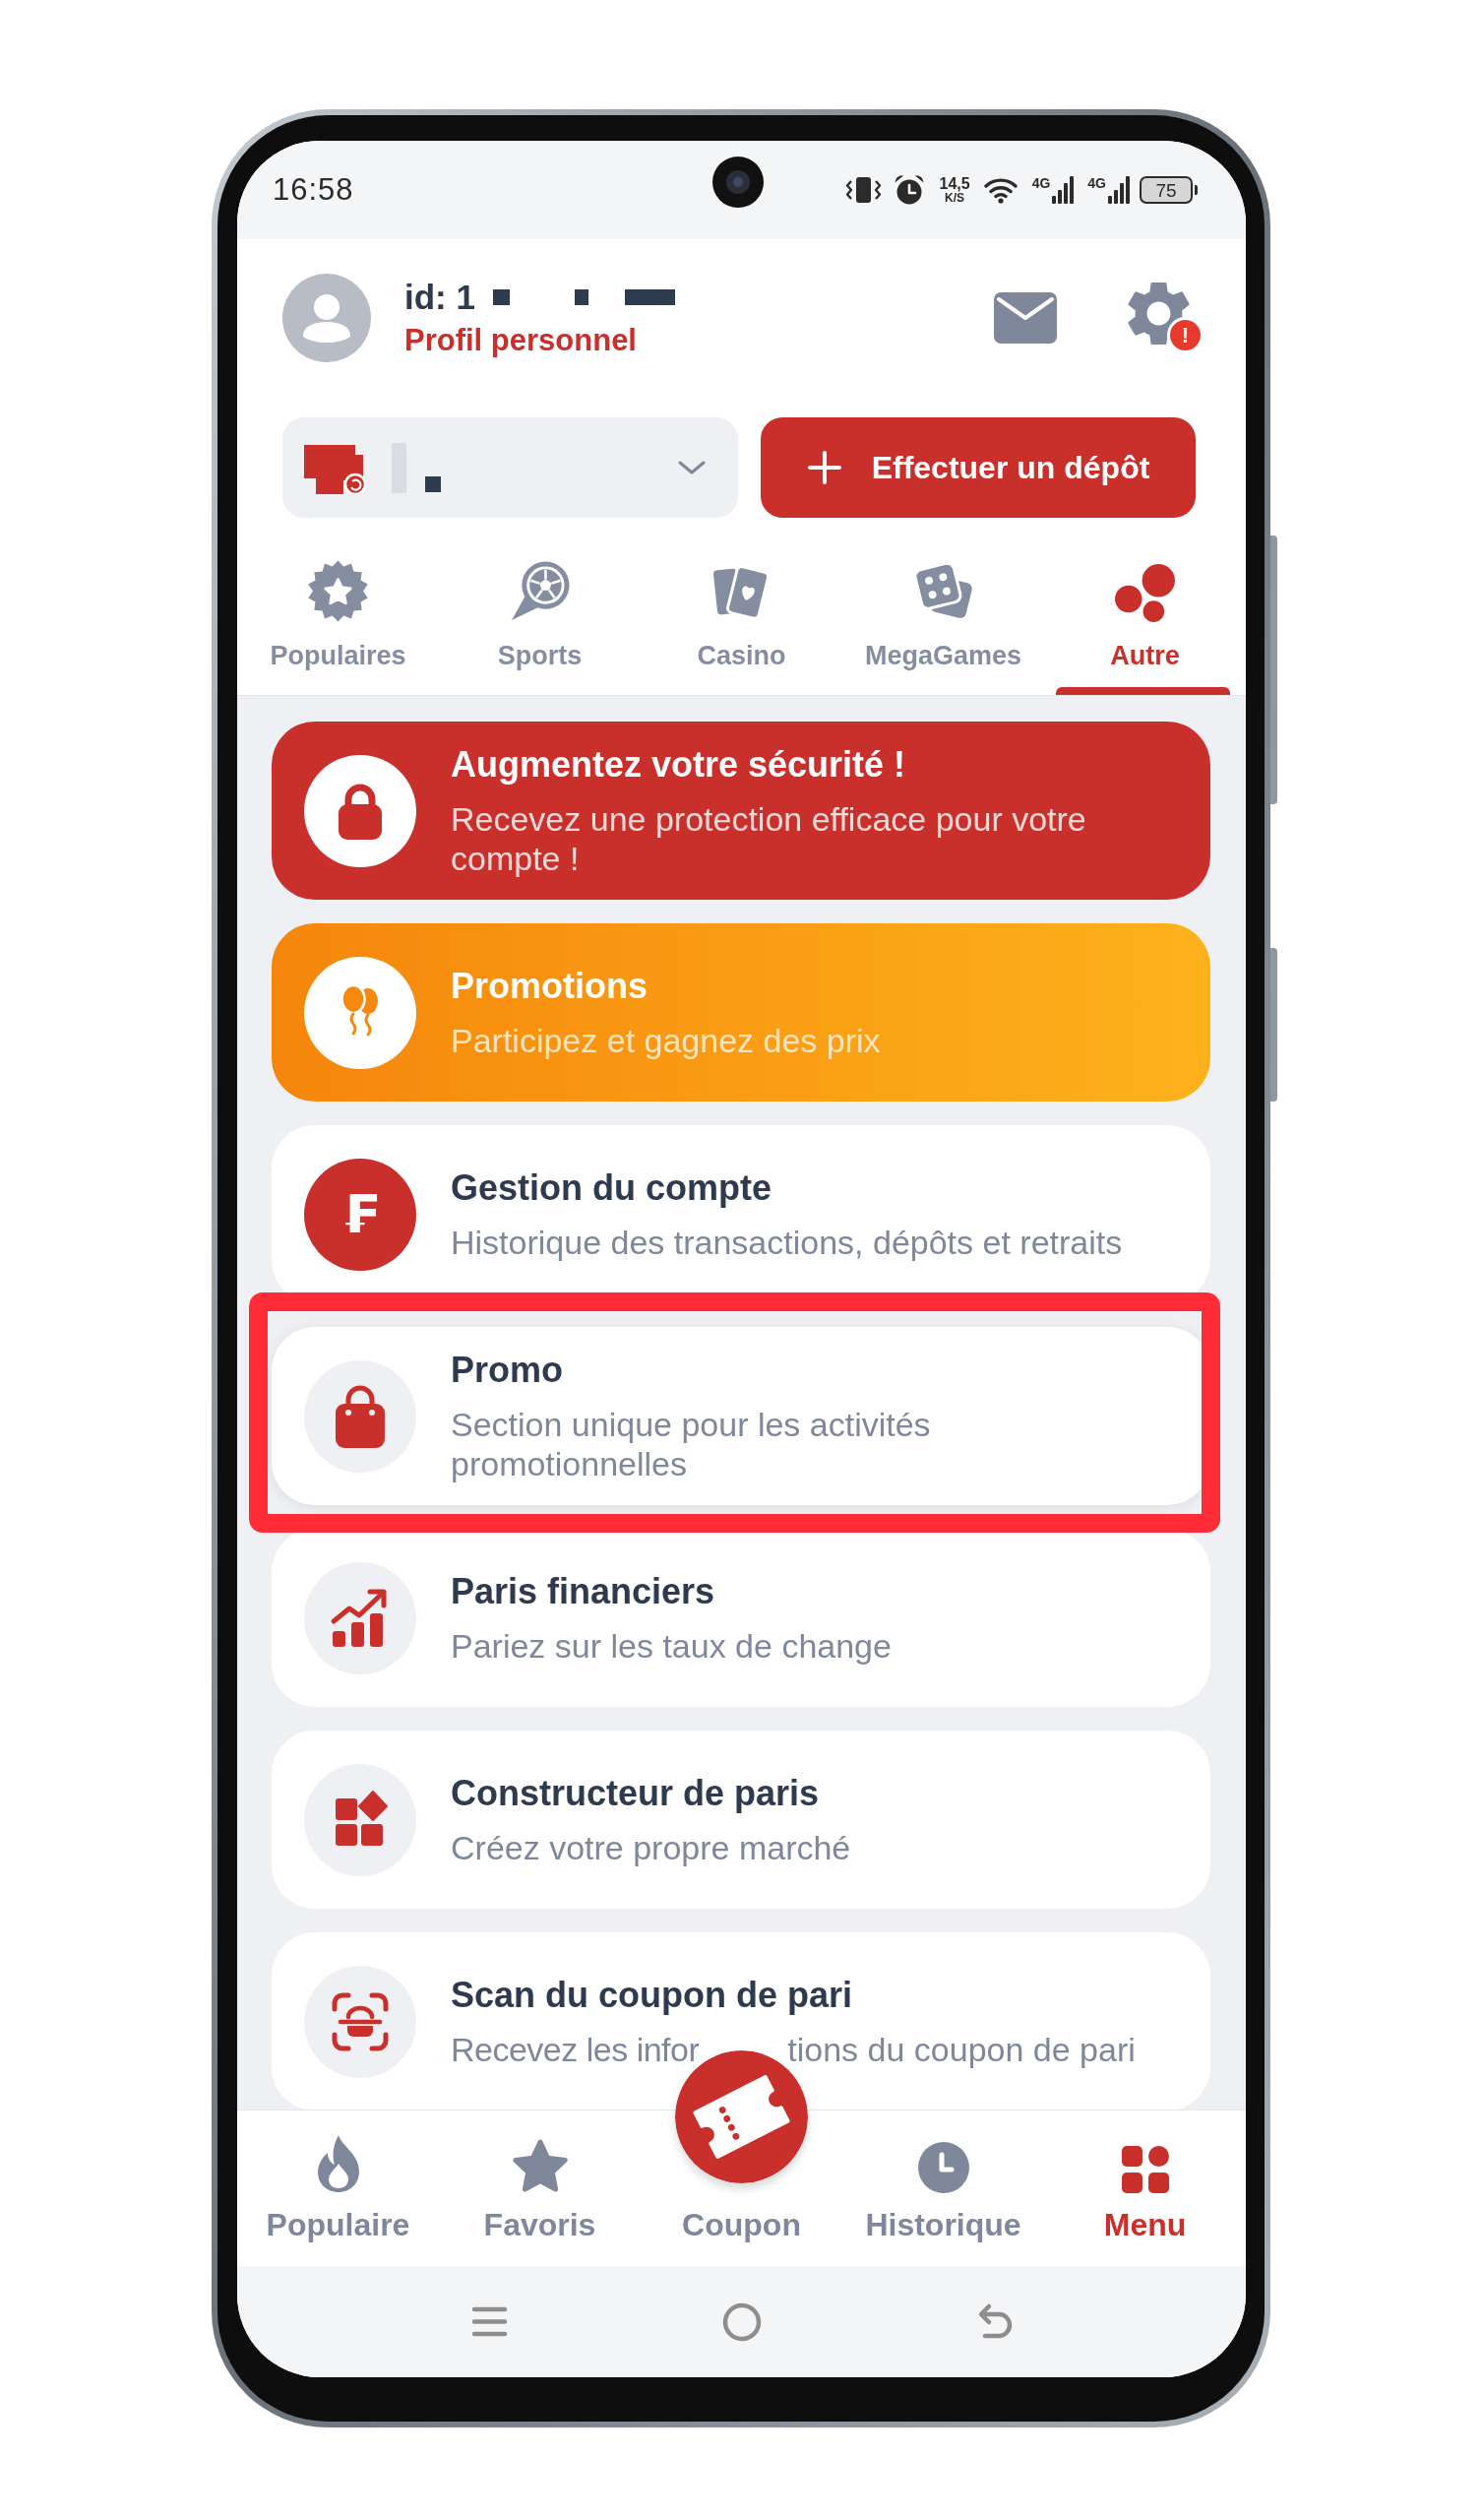 This screenshot has height=2520, width=1482. Describe the element at coordinates (741, 1820) in the screenshot. I see `menu-card: Constructeur de paris Créez votre propre marché` at that location.